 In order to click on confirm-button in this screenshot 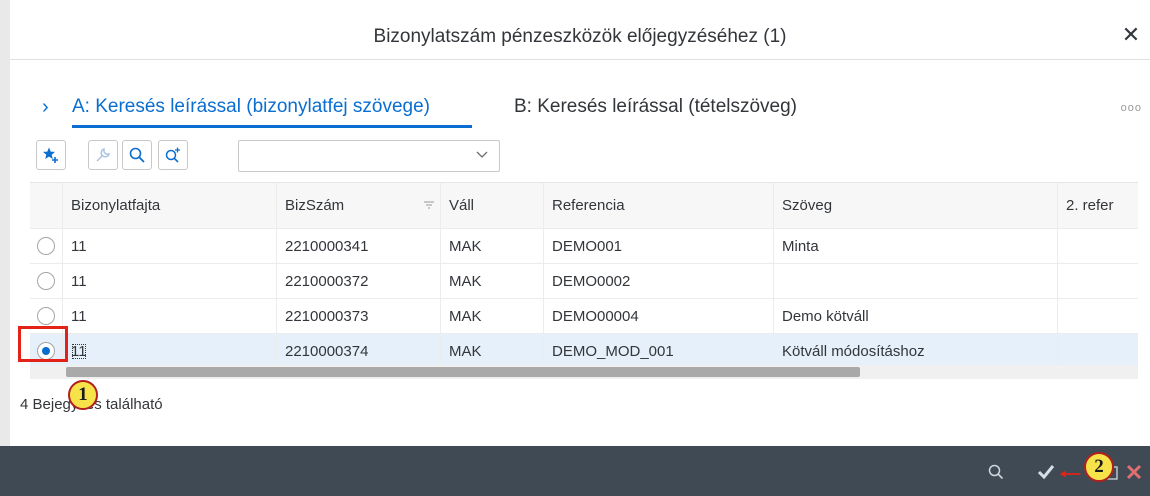, I will do `click(1046, 472)`.